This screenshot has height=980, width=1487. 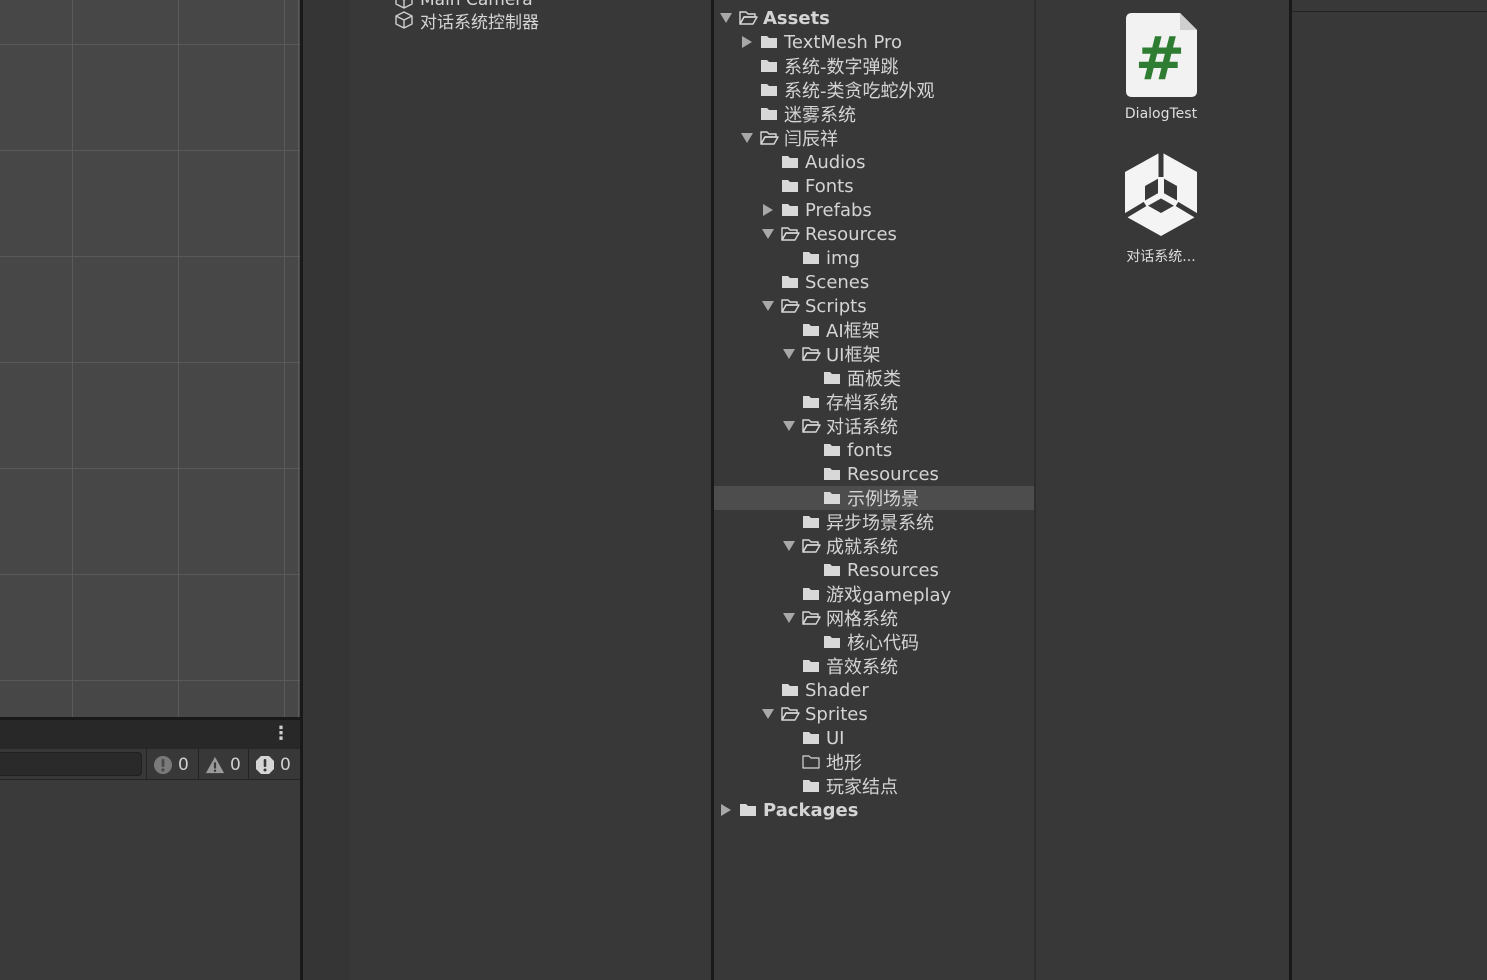 What do you see at coordinates (874, 546) in the screenshot?
I see `folder-tree-item: 成就系统` at bounding box center [874, 546].